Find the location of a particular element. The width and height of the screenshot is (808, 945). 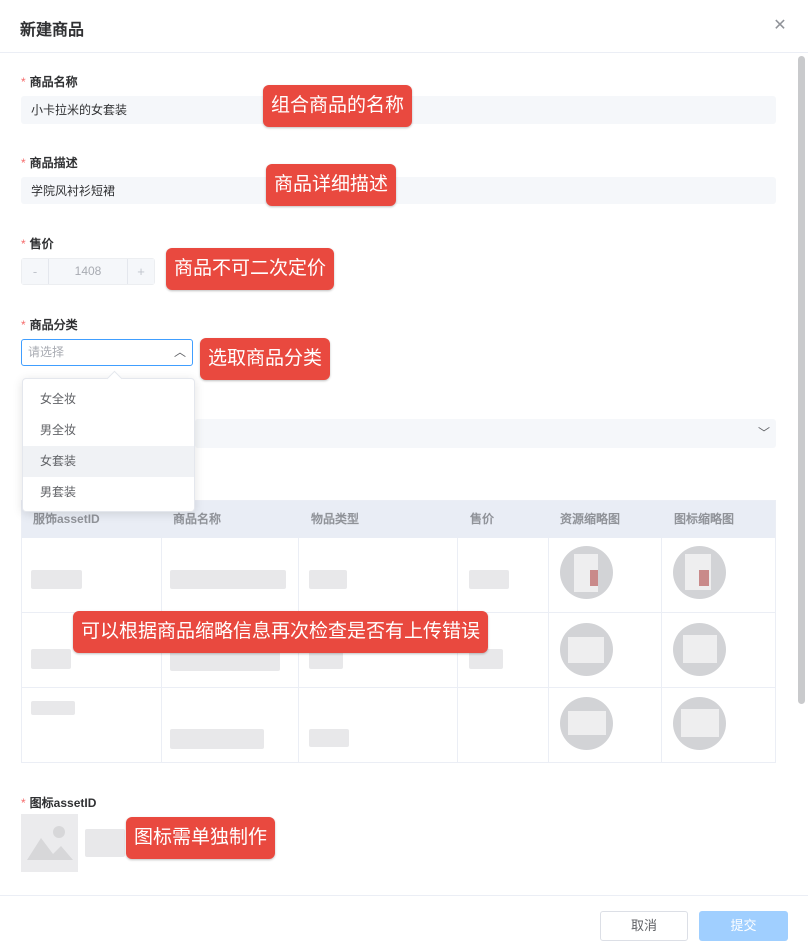

callout-table: 可以根据商品缩略信息再次检查是否有上传错误 is located at coordinates (281, 632).